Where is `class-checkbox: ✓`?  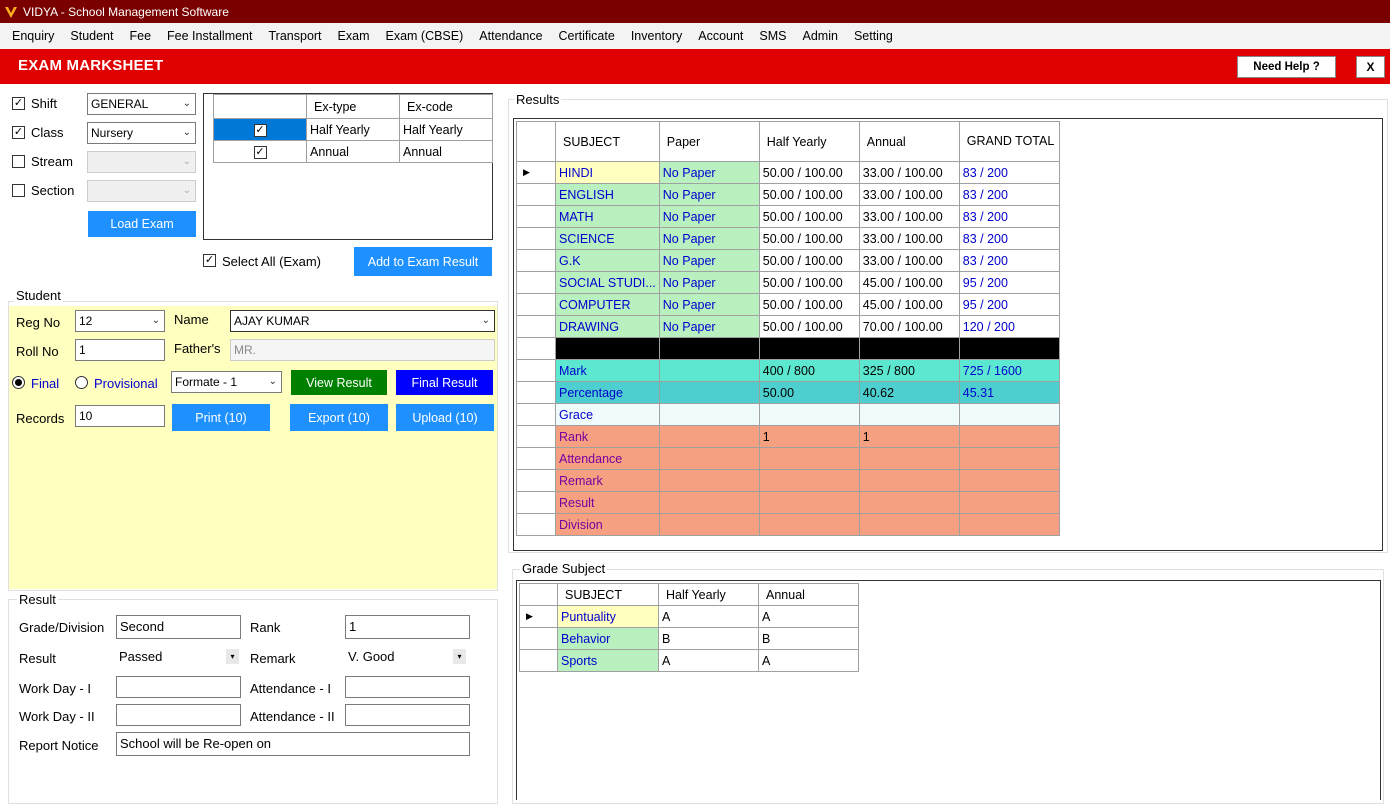 class-checkbox: ✓ is located at coordinates (18, 132).